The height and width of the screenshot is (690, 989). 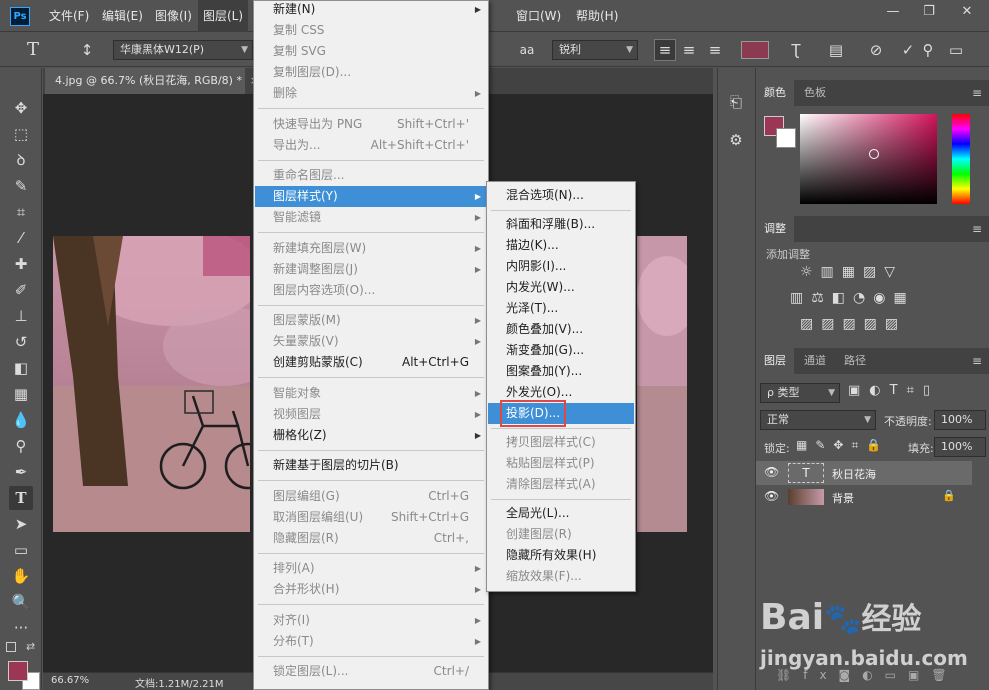 What do you see at coordinates (852, 298) in the screenshot?
I see `adjustment-icons-row-2: ▥⚖◧◔◉▦` at bounding box center [852, 298].